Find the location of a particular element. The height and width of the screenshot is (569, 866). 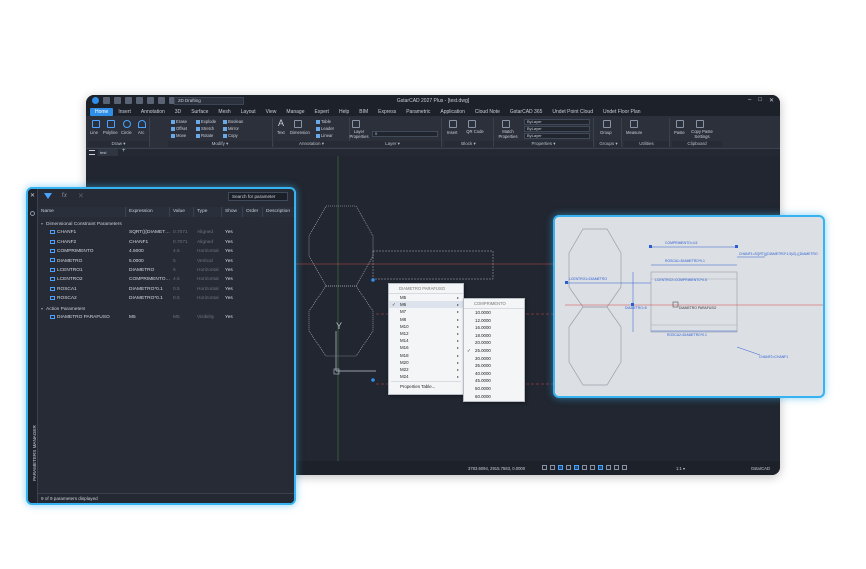

tab-help: Help is located at coordinates (344, 112).